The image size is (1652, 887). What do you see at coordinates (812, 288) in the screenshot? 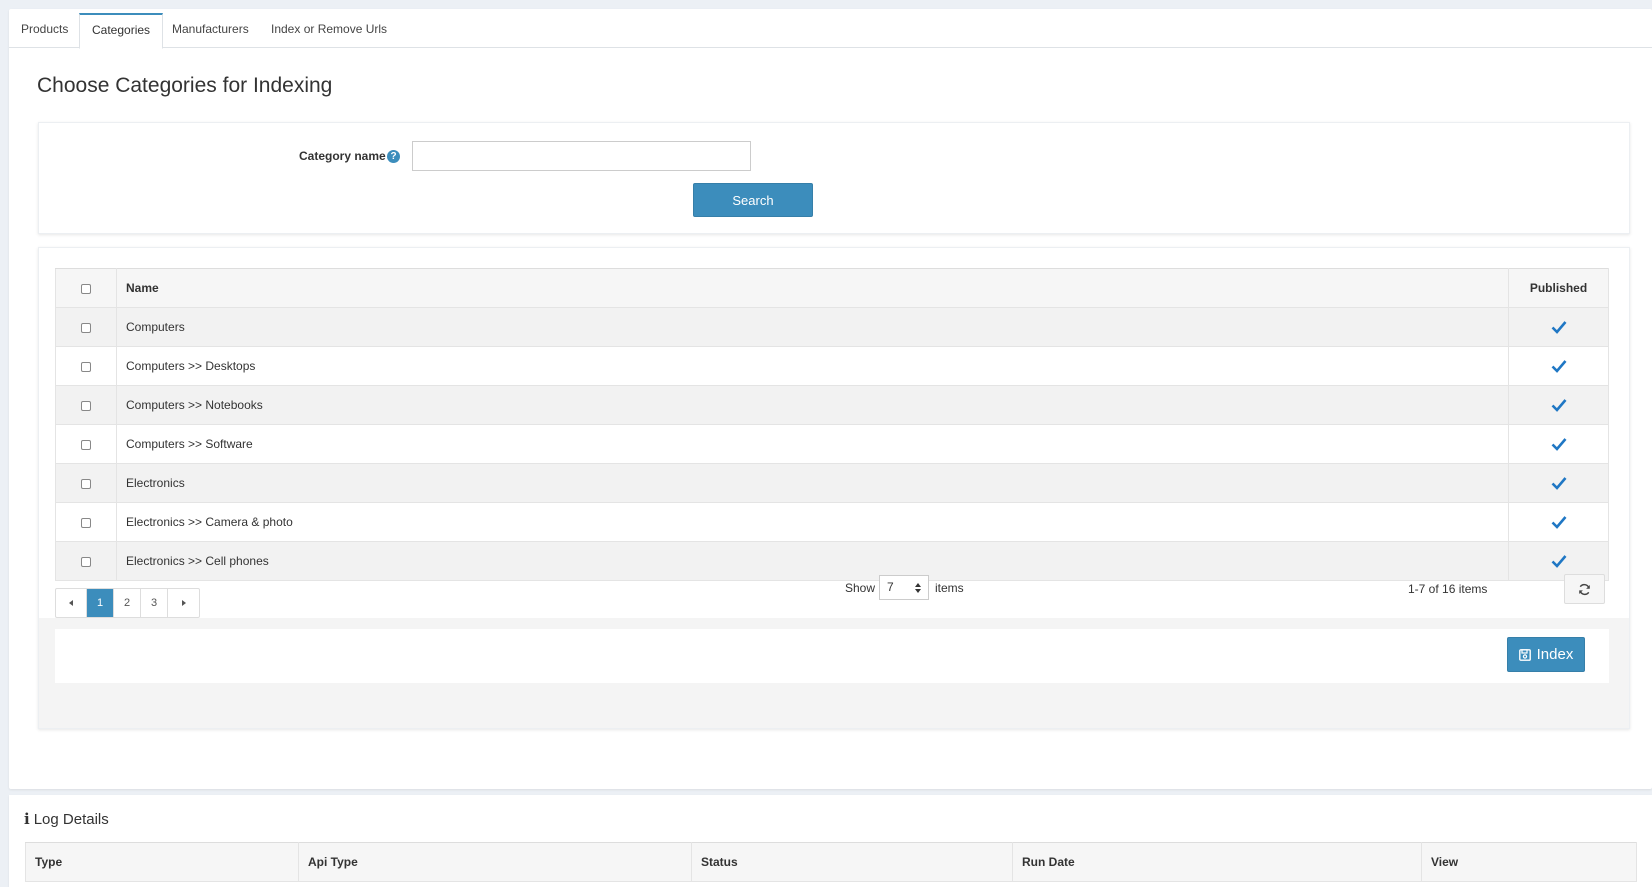
I see `name-column-header: Name` at bounding box center [812, 288].